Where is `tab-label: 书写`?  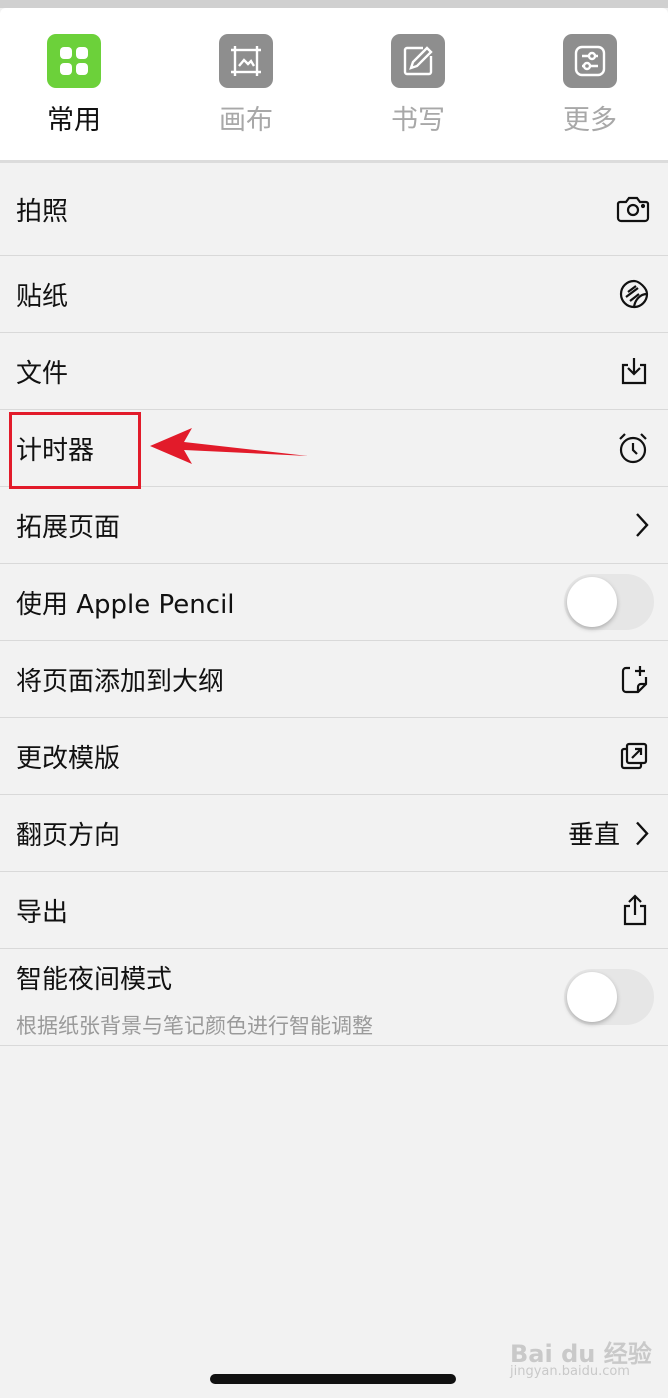 tab-label: 书写 is located at coordinates (418, 120).